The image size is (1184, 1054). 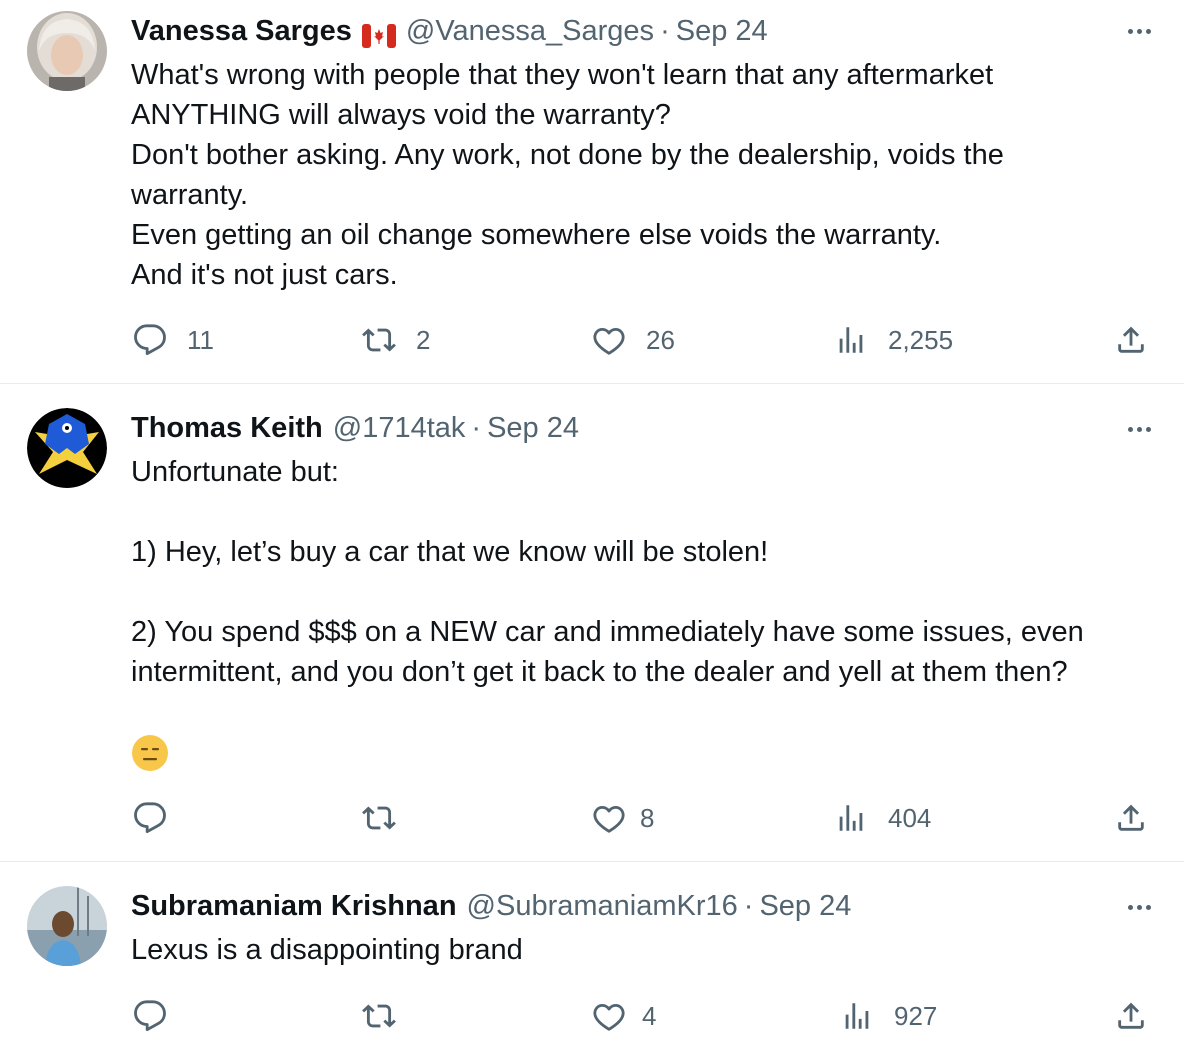 I want to click on views-button: 404, so click(x=882, y=818).